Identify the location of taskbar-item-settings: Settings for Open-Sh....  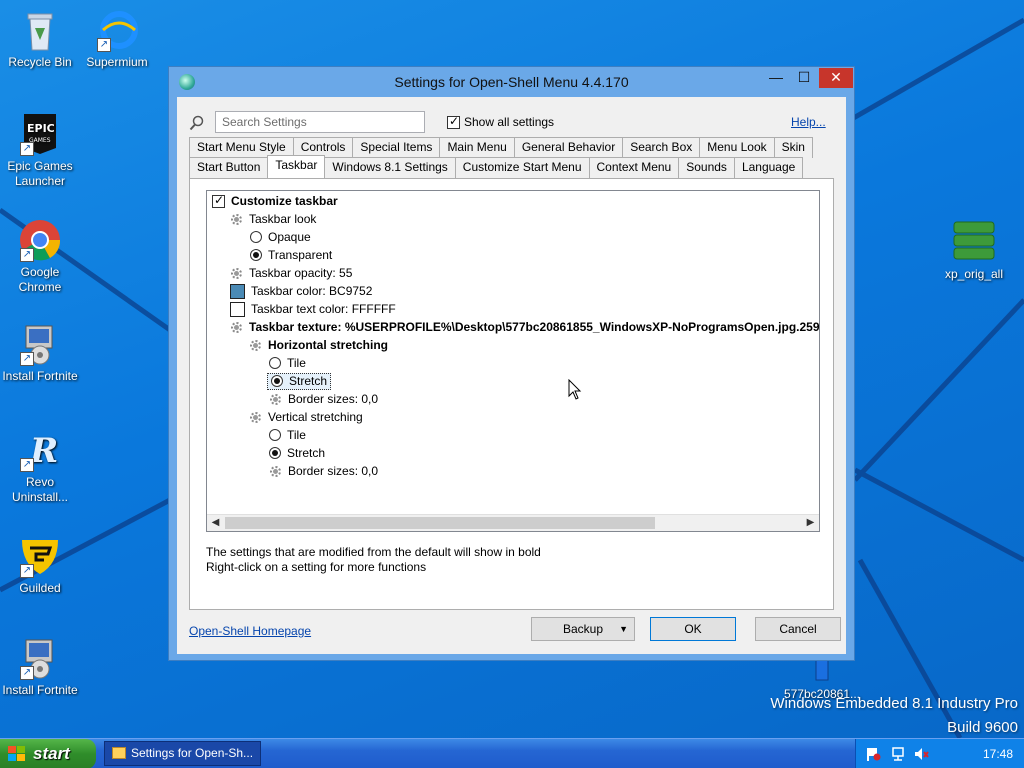
(182, 753).